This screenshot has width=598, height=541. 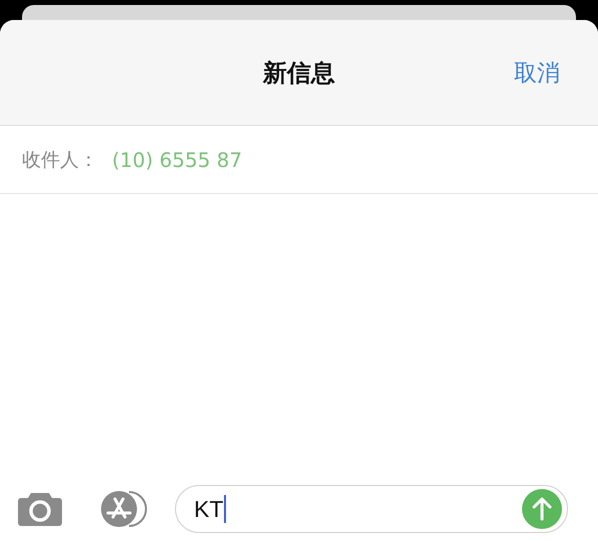 I want to click on arrow-up-icon, so click(x=542, y=509).